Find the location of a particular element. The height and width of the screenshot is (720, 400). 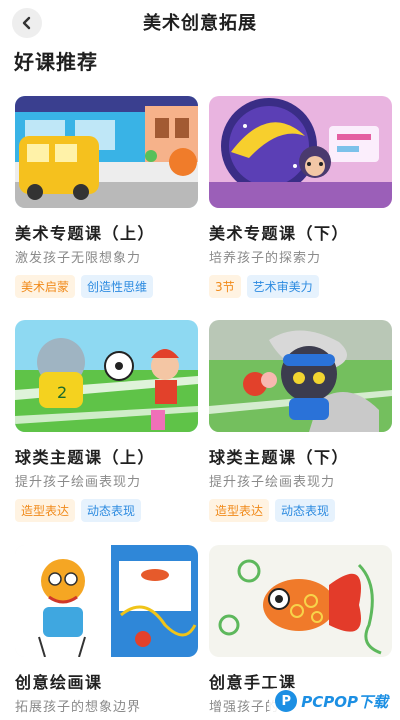

course-tag: 创造性思维 is located at coordinates (117, 286).